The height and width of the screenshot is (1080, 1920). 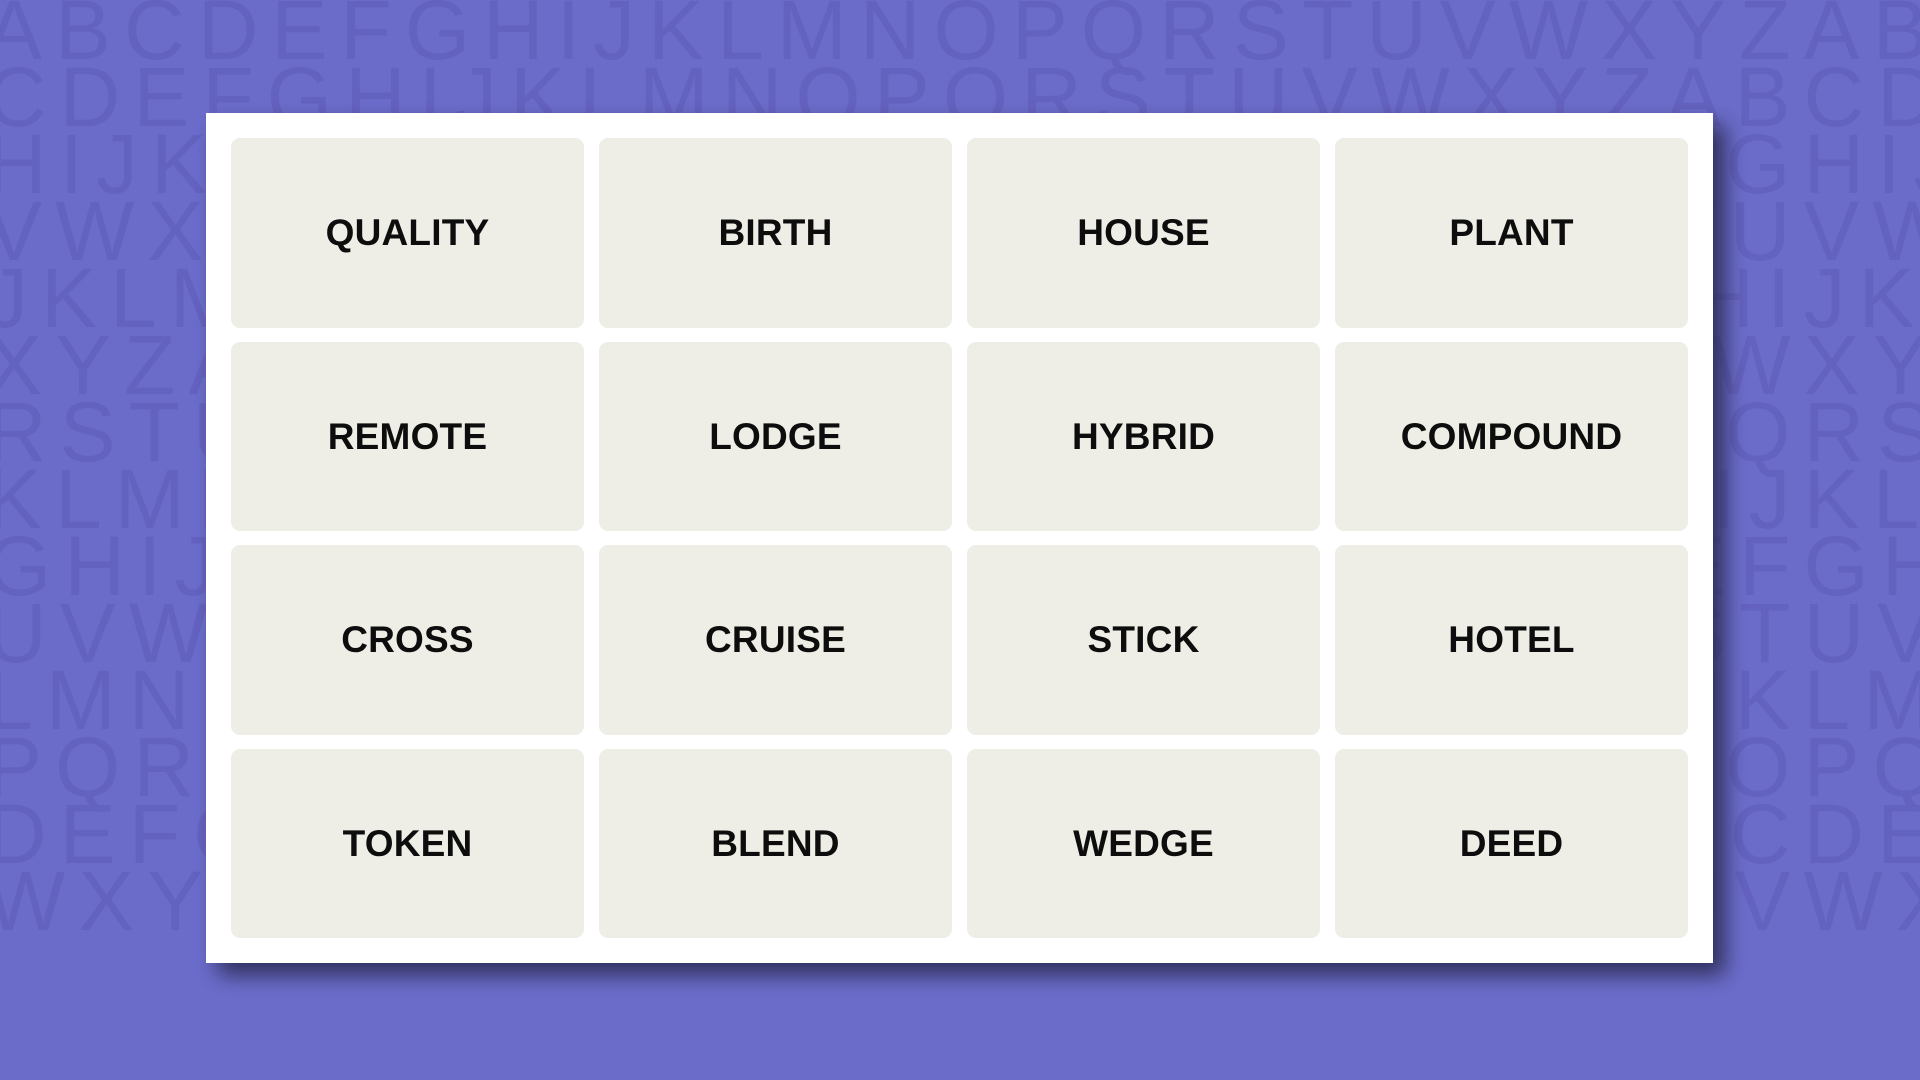 I want to click on word-tile: TOKEN, so click(x=407, y=843).